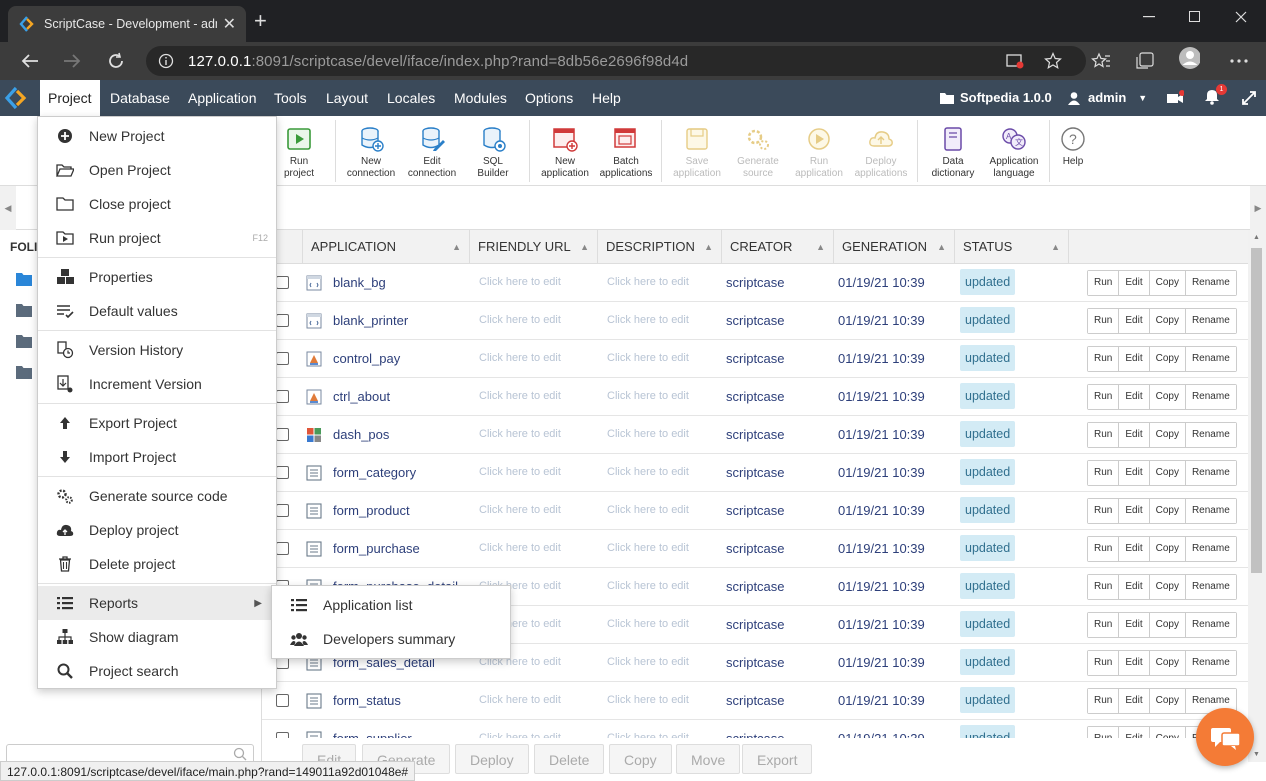 This screenshot has height=781, width=1266. I want to click on bulk-deploy-button: Deploy, so click(492, 759).